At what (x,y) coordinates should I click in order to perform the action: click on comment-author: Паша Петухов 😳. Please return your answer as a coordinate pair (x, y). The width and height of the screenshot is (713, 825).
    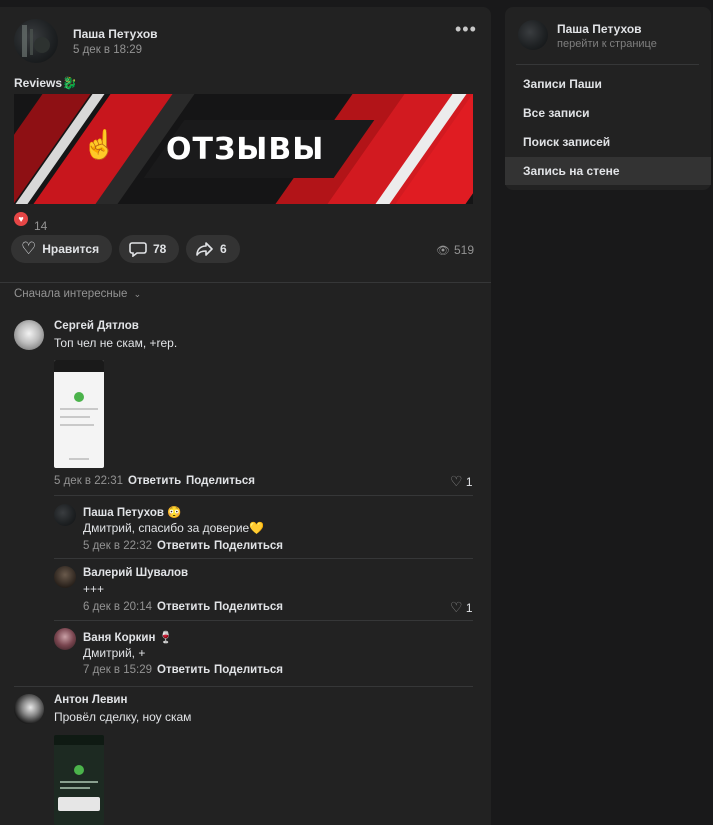
    Looking at the image, I should click on (132, 512).